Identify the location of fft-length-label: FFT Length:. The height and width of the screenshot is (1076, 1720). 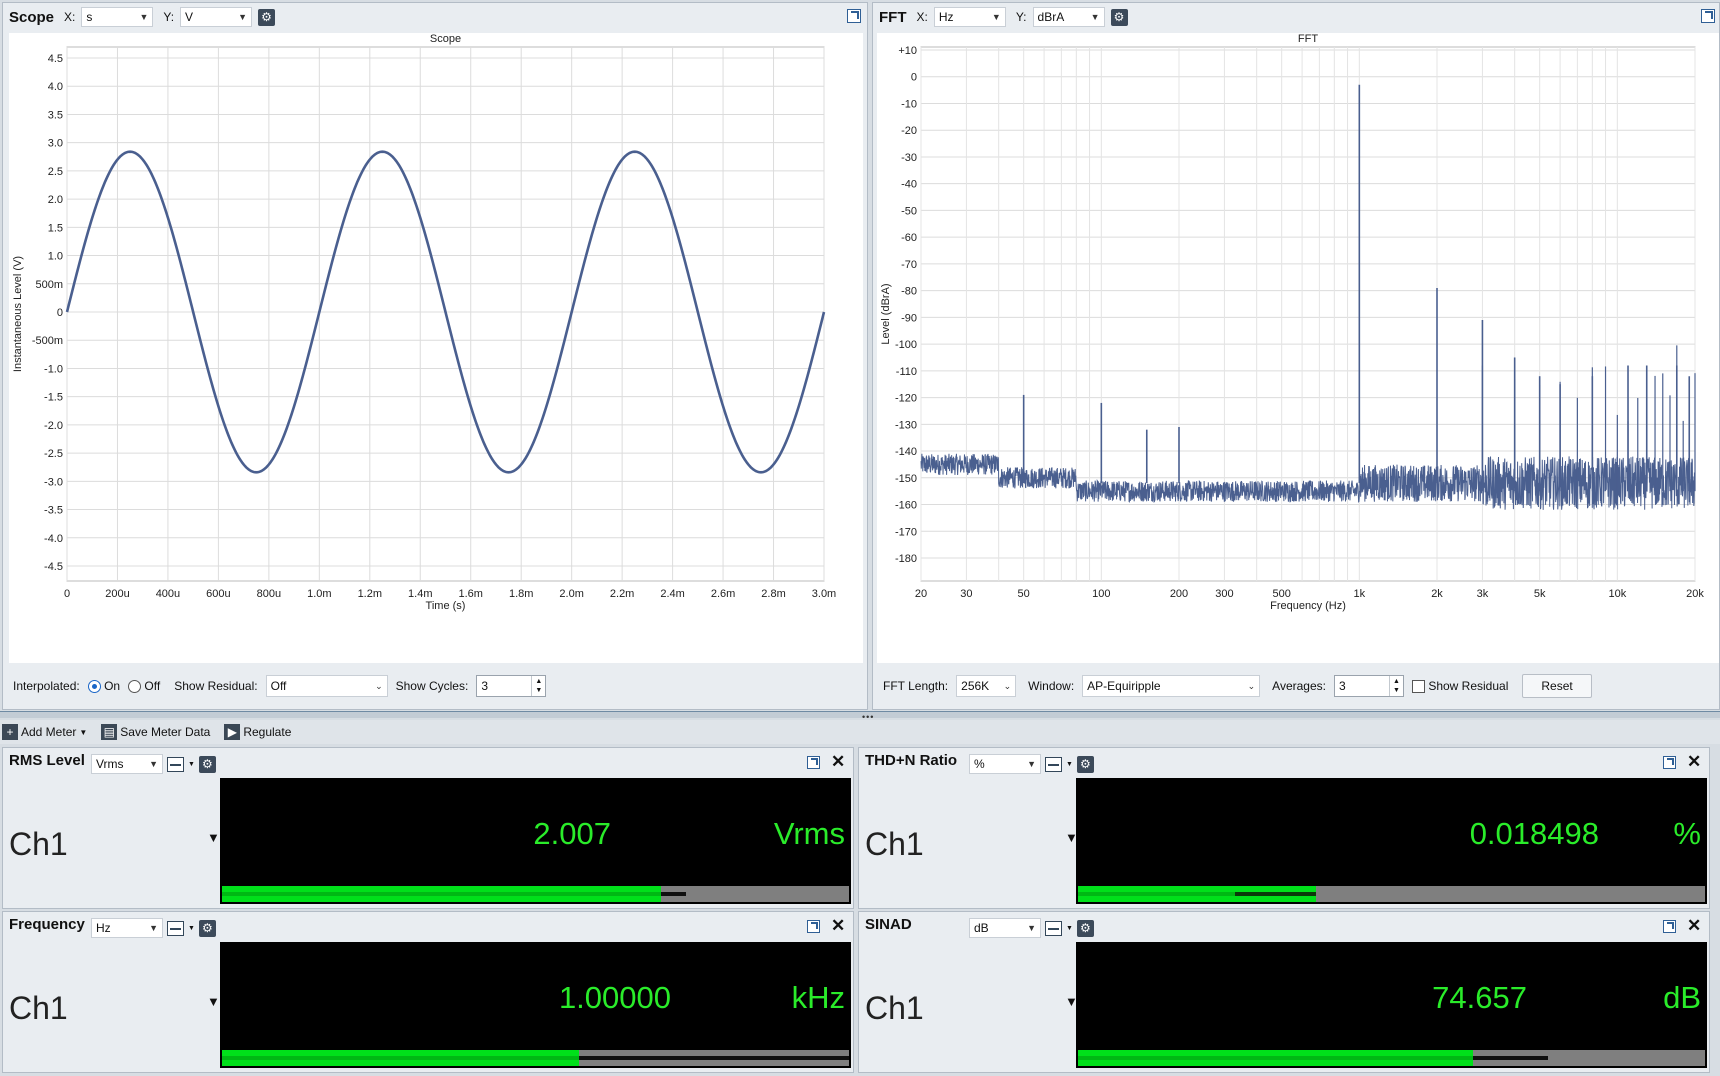
(916, 686).